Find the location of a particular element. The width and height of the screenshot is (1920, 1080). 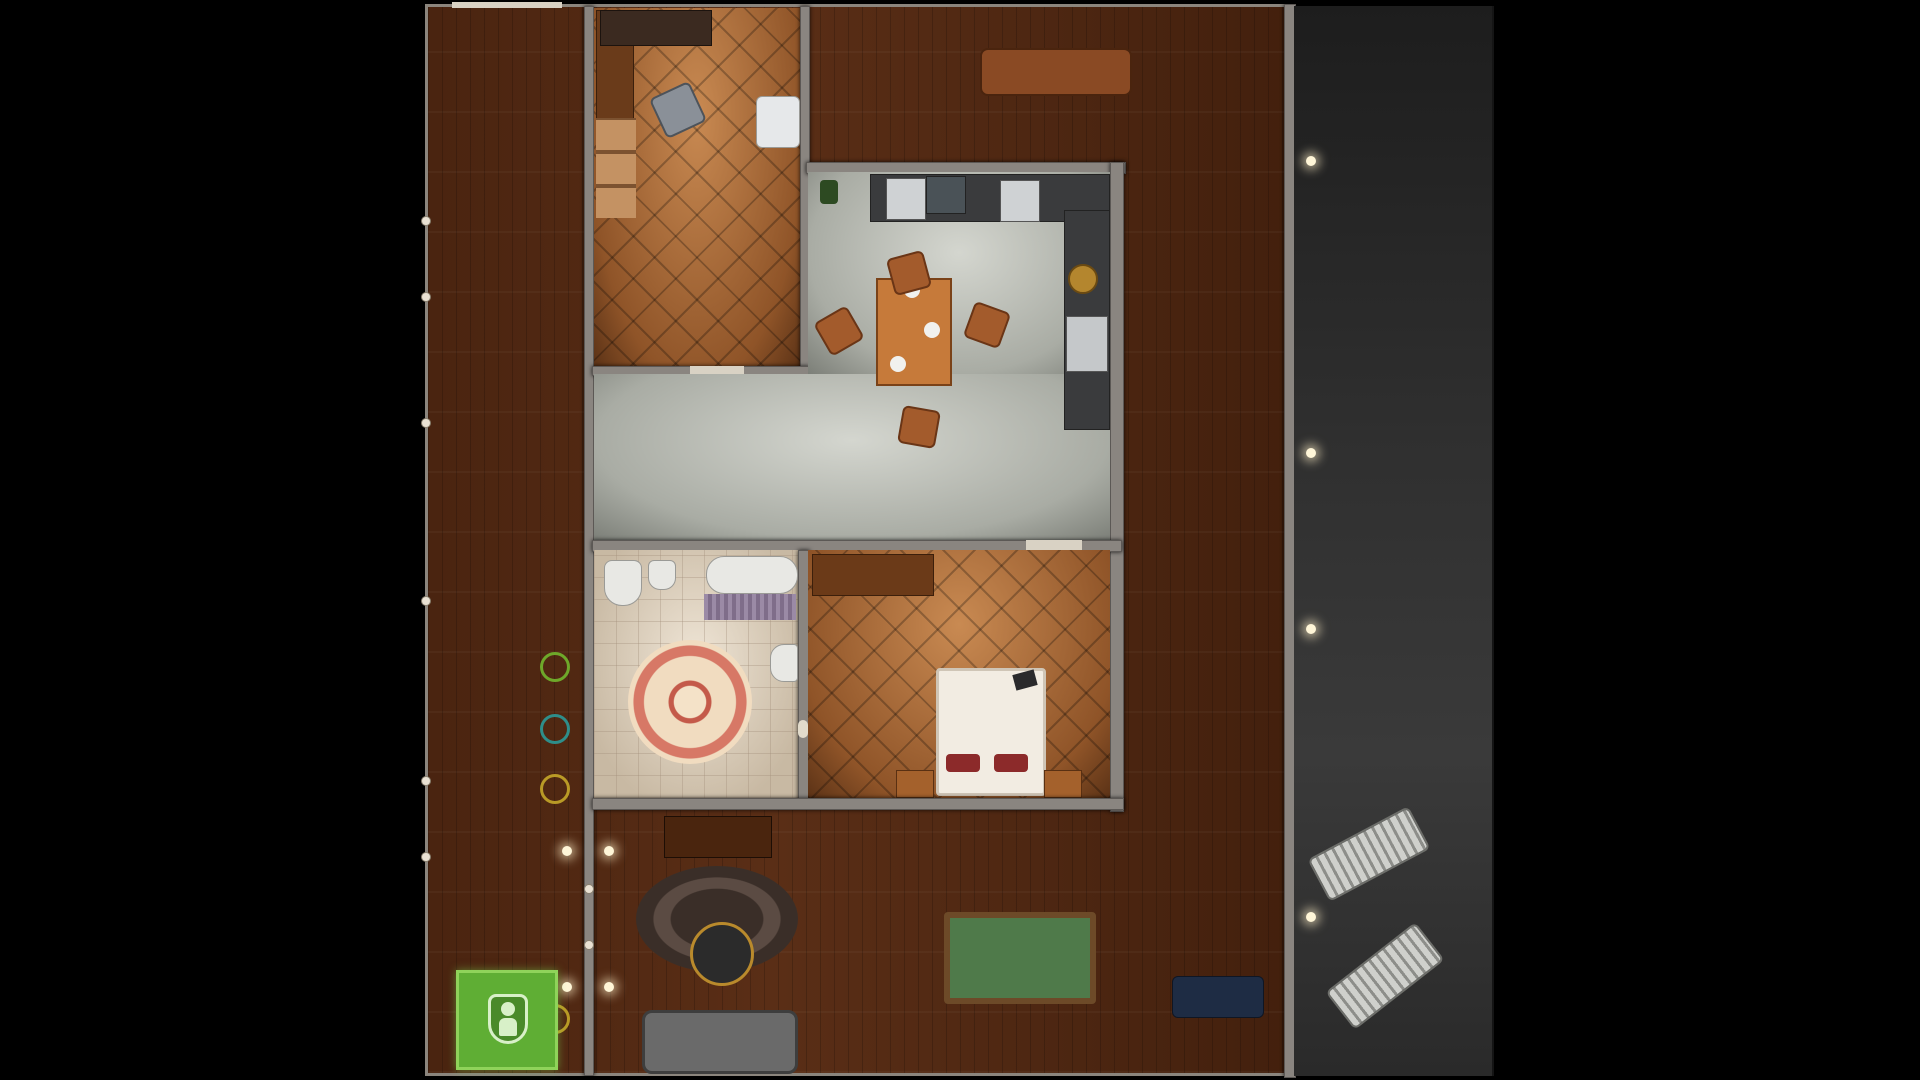

kitchen-sink is located at coordinates (1087, 344).